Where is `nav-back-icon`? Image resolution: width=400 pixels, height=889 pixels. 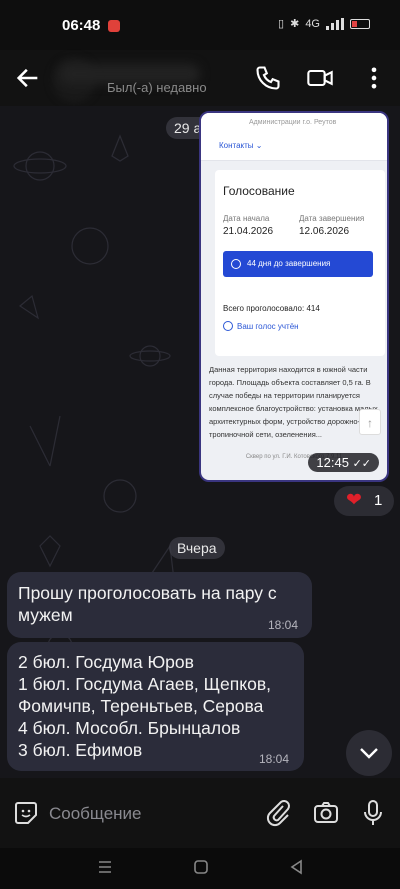
nav-back-icon is located at coordinates (297, 867).